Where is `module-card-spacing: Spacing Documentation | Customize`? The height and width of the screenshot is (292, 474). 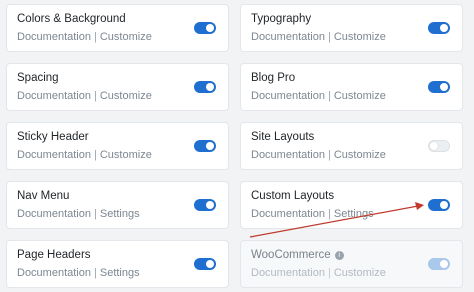
module-card-spacing: Spacing Documentation | Customize is located at coordinates (117, 87).